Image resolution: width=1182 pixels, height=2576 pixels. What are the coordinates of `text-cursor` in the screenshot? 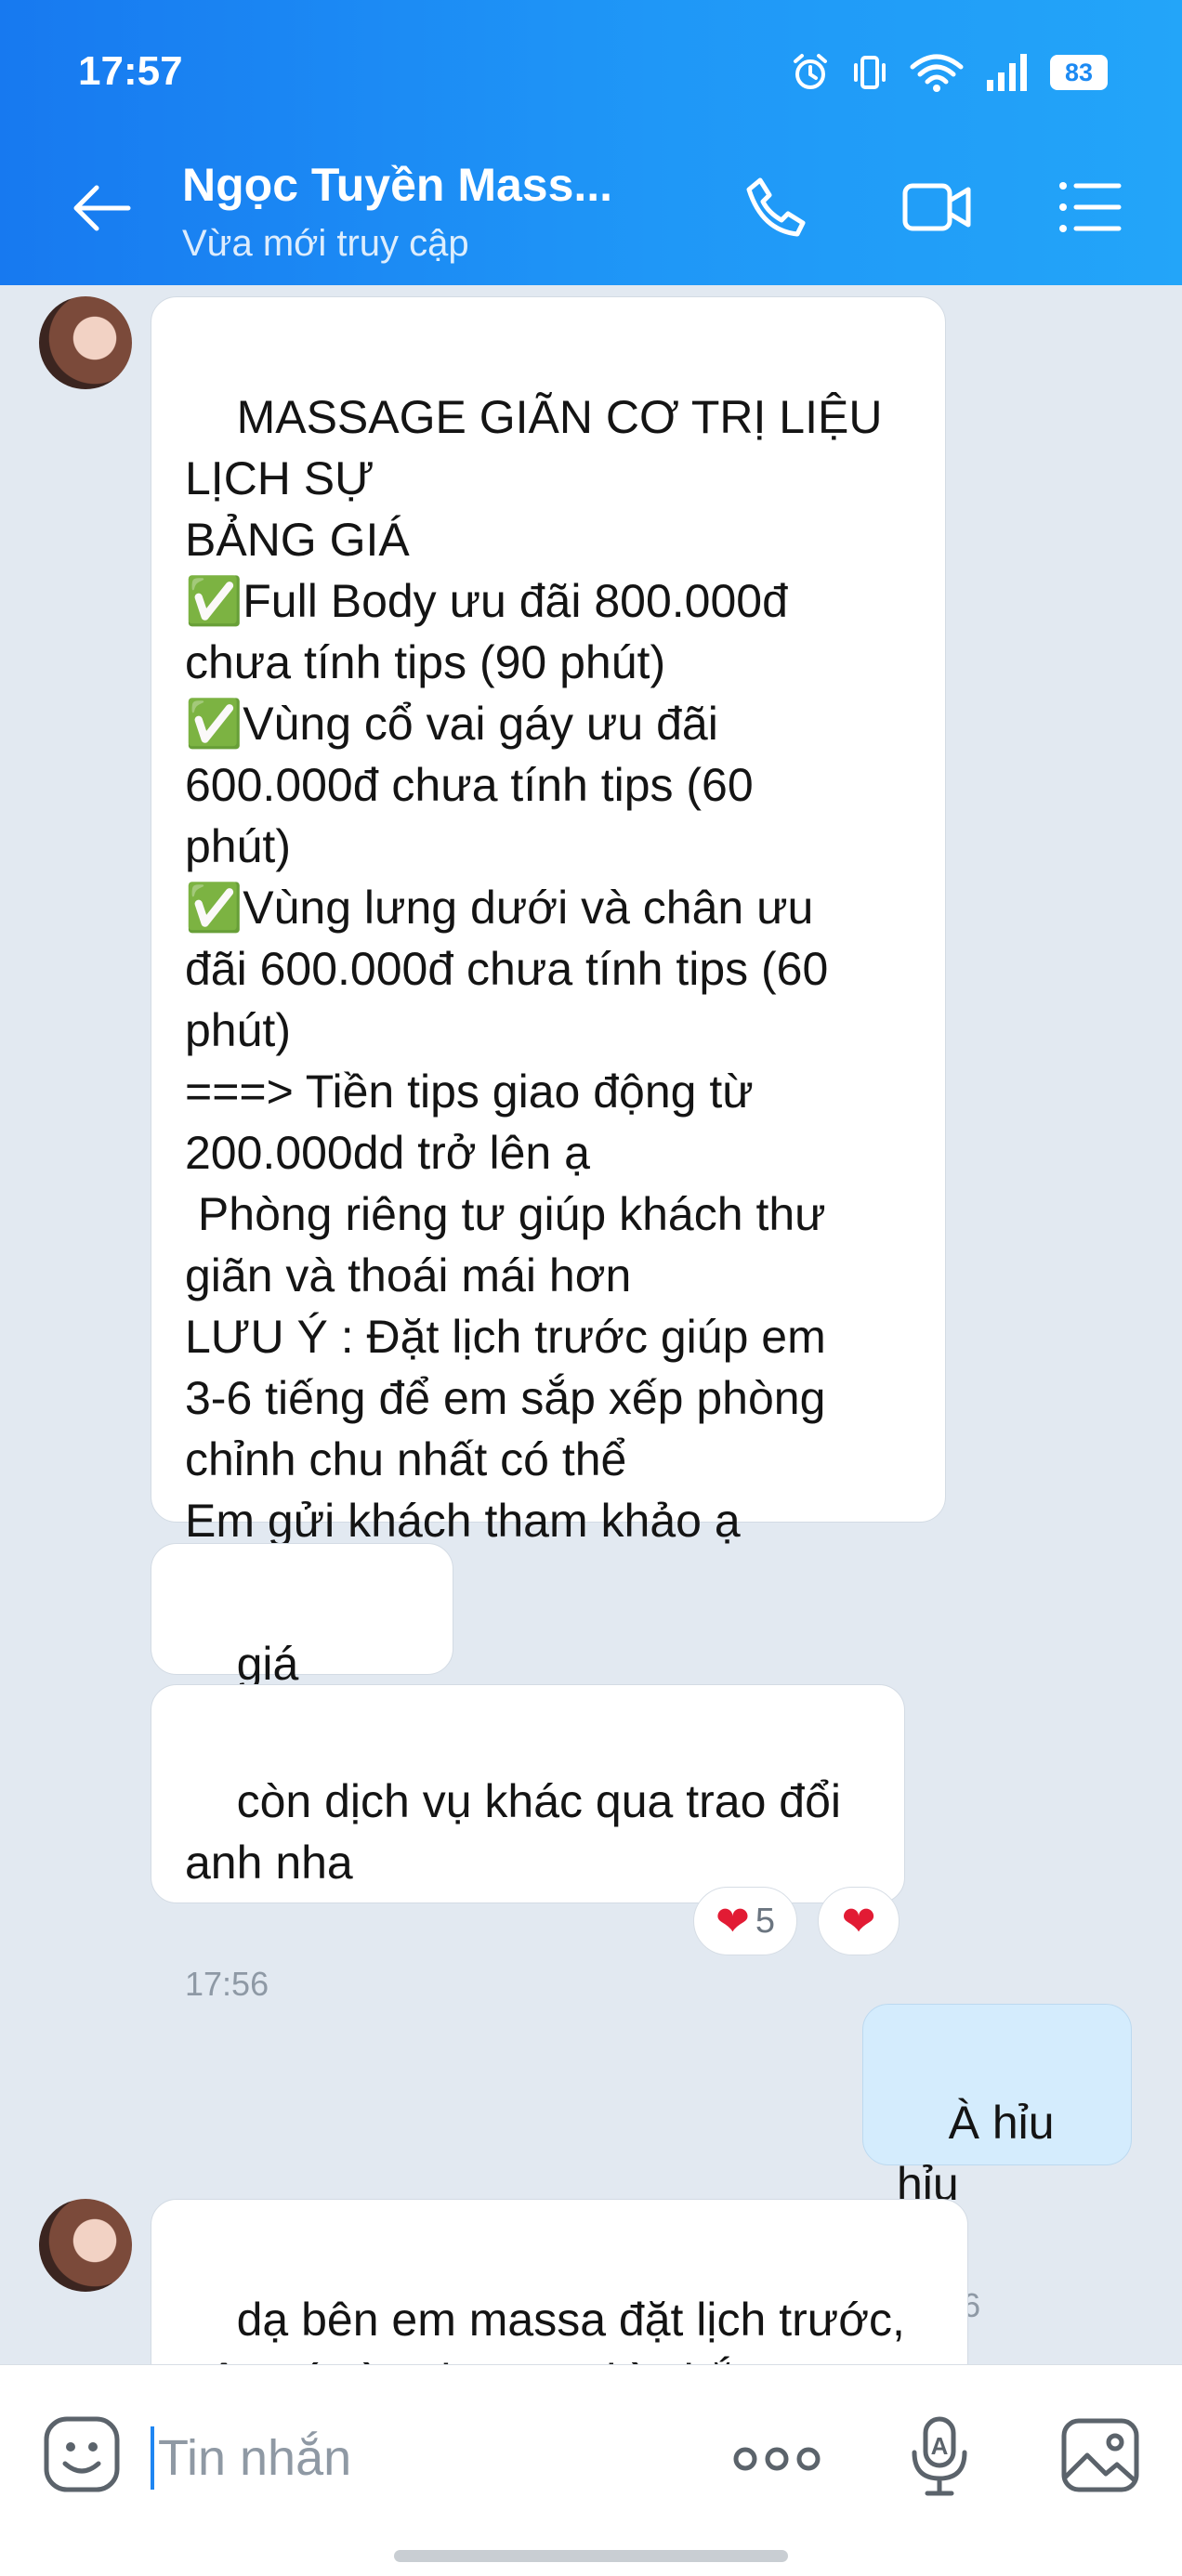 It's located at (152, 2458).